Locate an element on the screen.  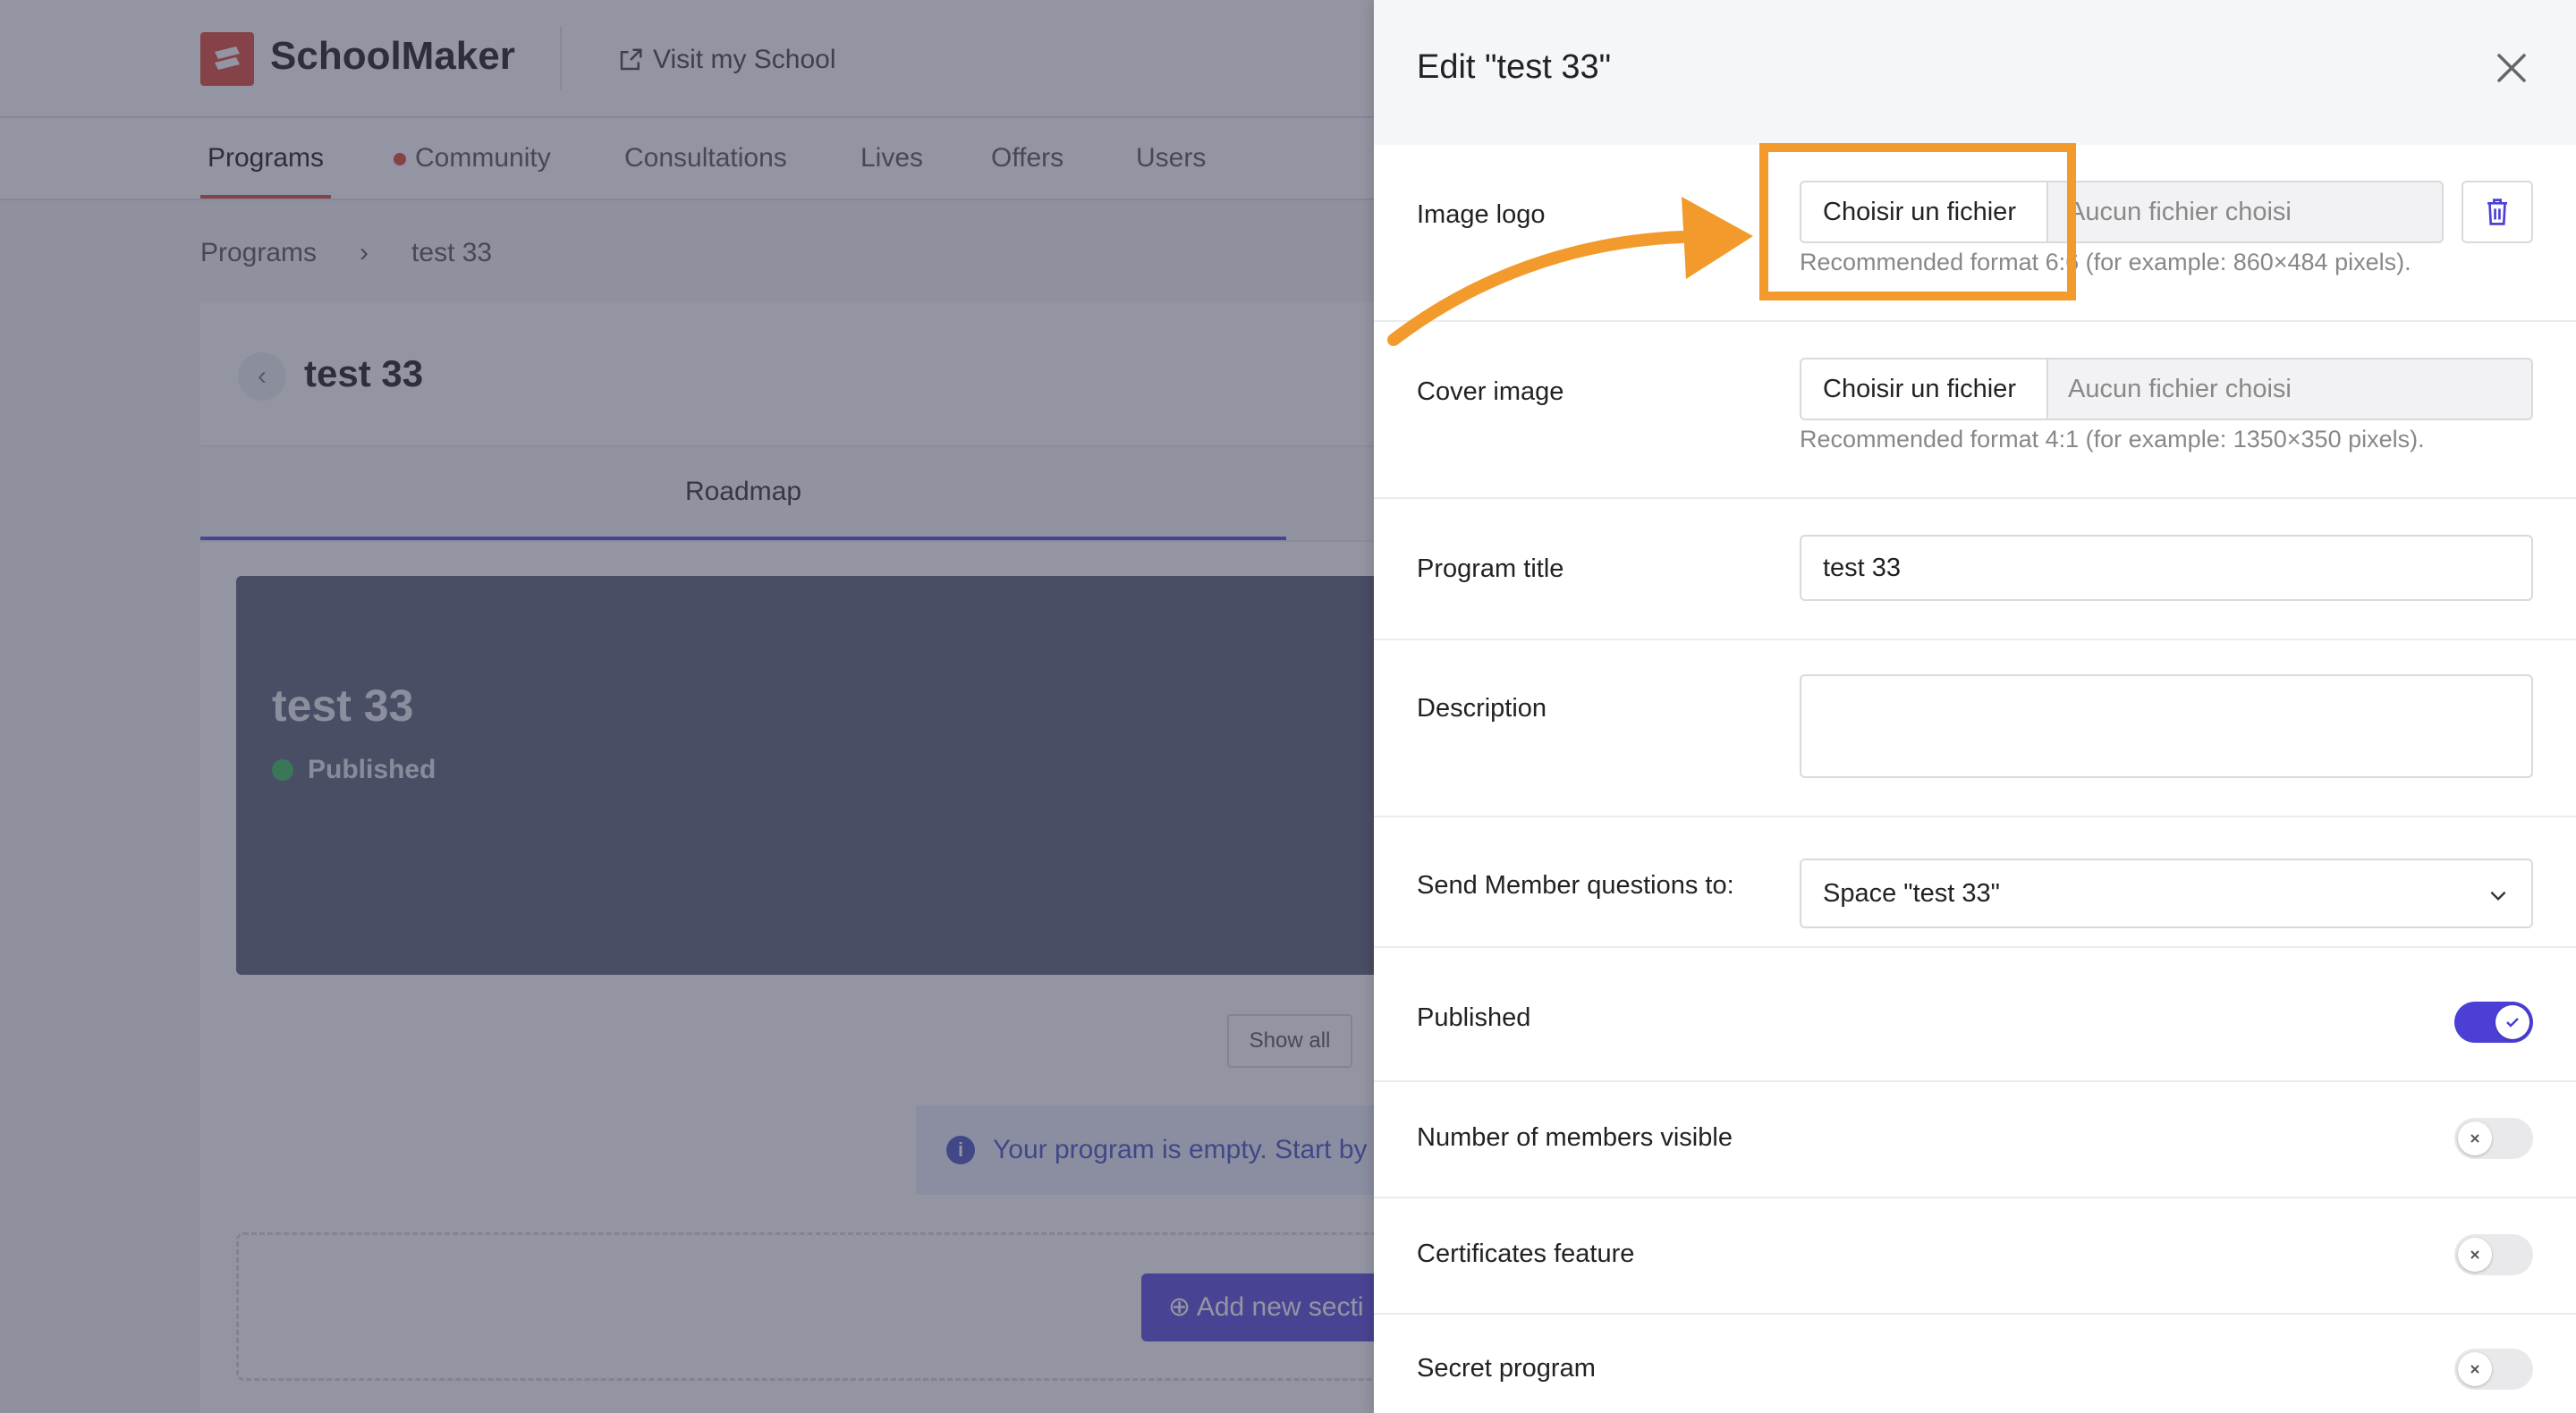
published-row: Published is located at coordinates (1975, 1014).